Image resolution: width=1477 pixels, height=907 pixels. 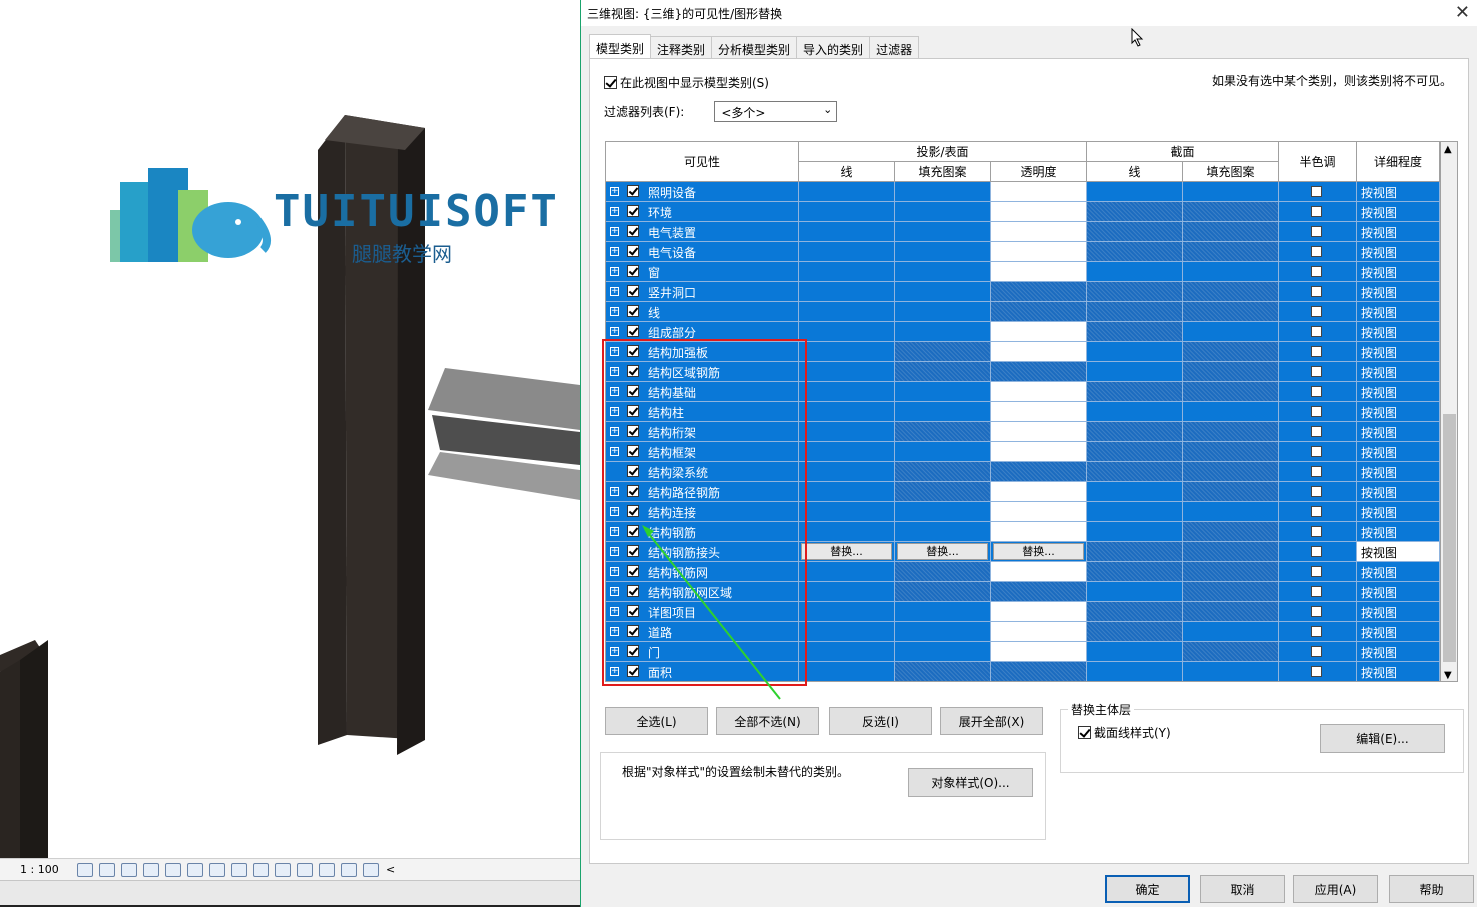 What do you see at coordinates (702, 272) in the screenshot?
I see `category-name-cell: + 窗` at bounding box center [702, 272].